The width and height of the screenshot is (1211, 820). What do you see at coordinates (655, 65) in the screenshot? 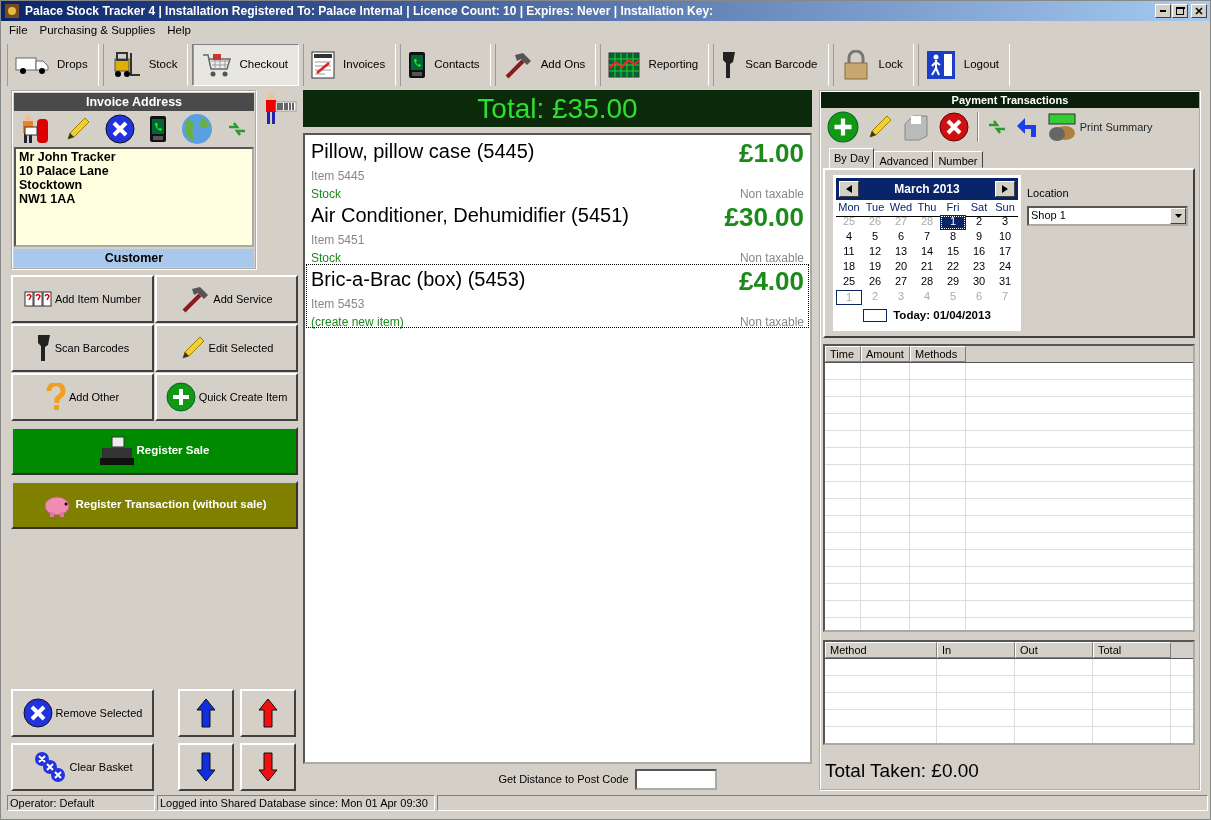
I see `toolbar-button: Reporting` at bounding box center [655, 65].